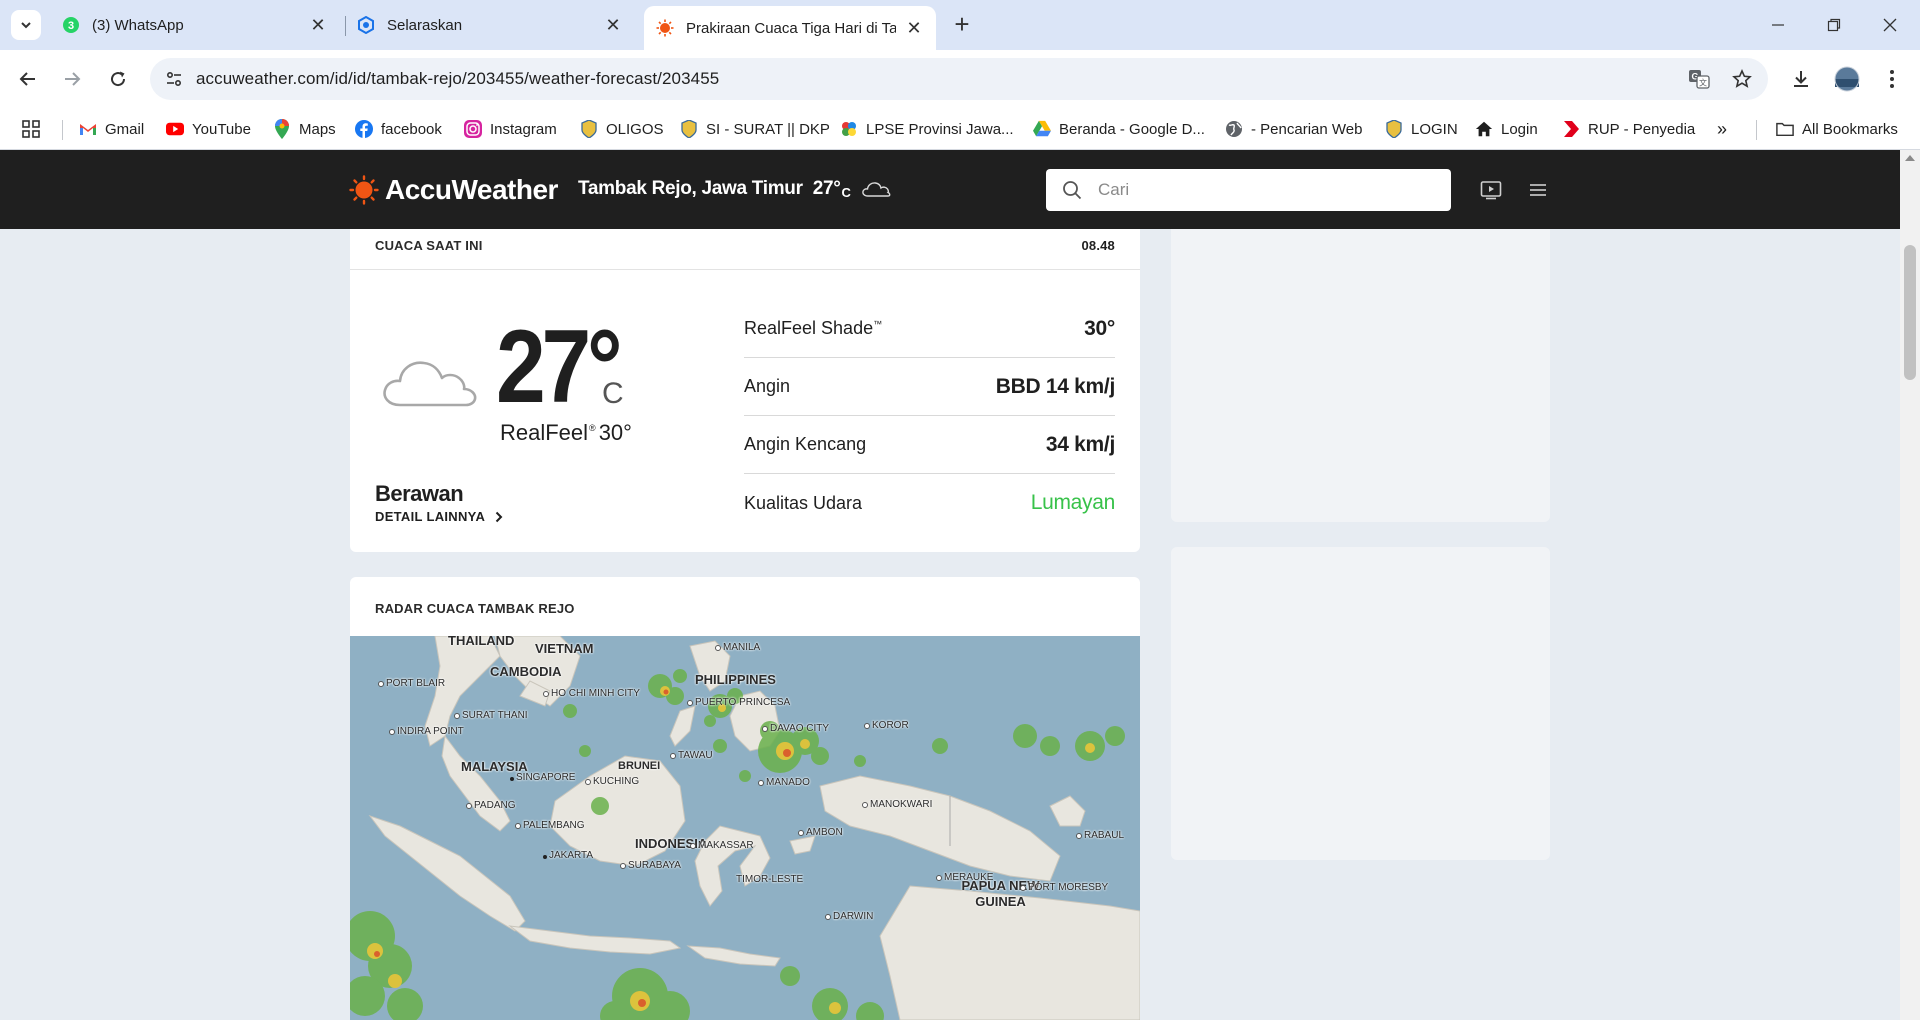  What do you see at coordinates (1834, 25) in the screenshot?
I see `restore-icon` at bounding box center [1834, 25].